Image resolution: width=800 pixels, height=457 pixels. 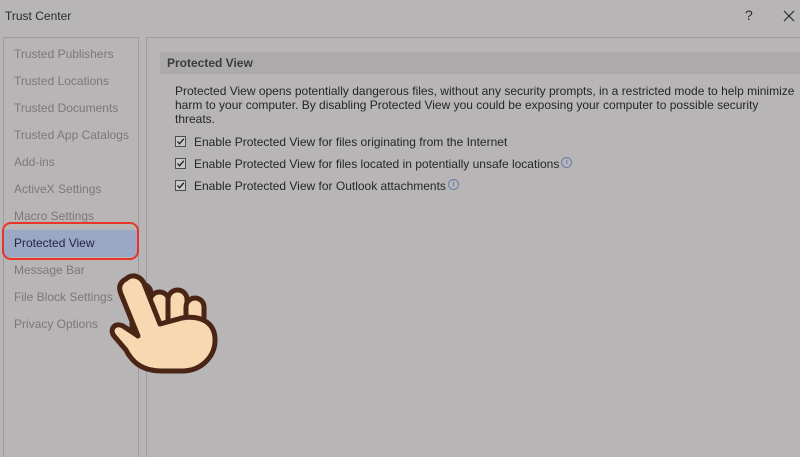 I want to click on window-title: Trust Center, so click(x=38, y=16).